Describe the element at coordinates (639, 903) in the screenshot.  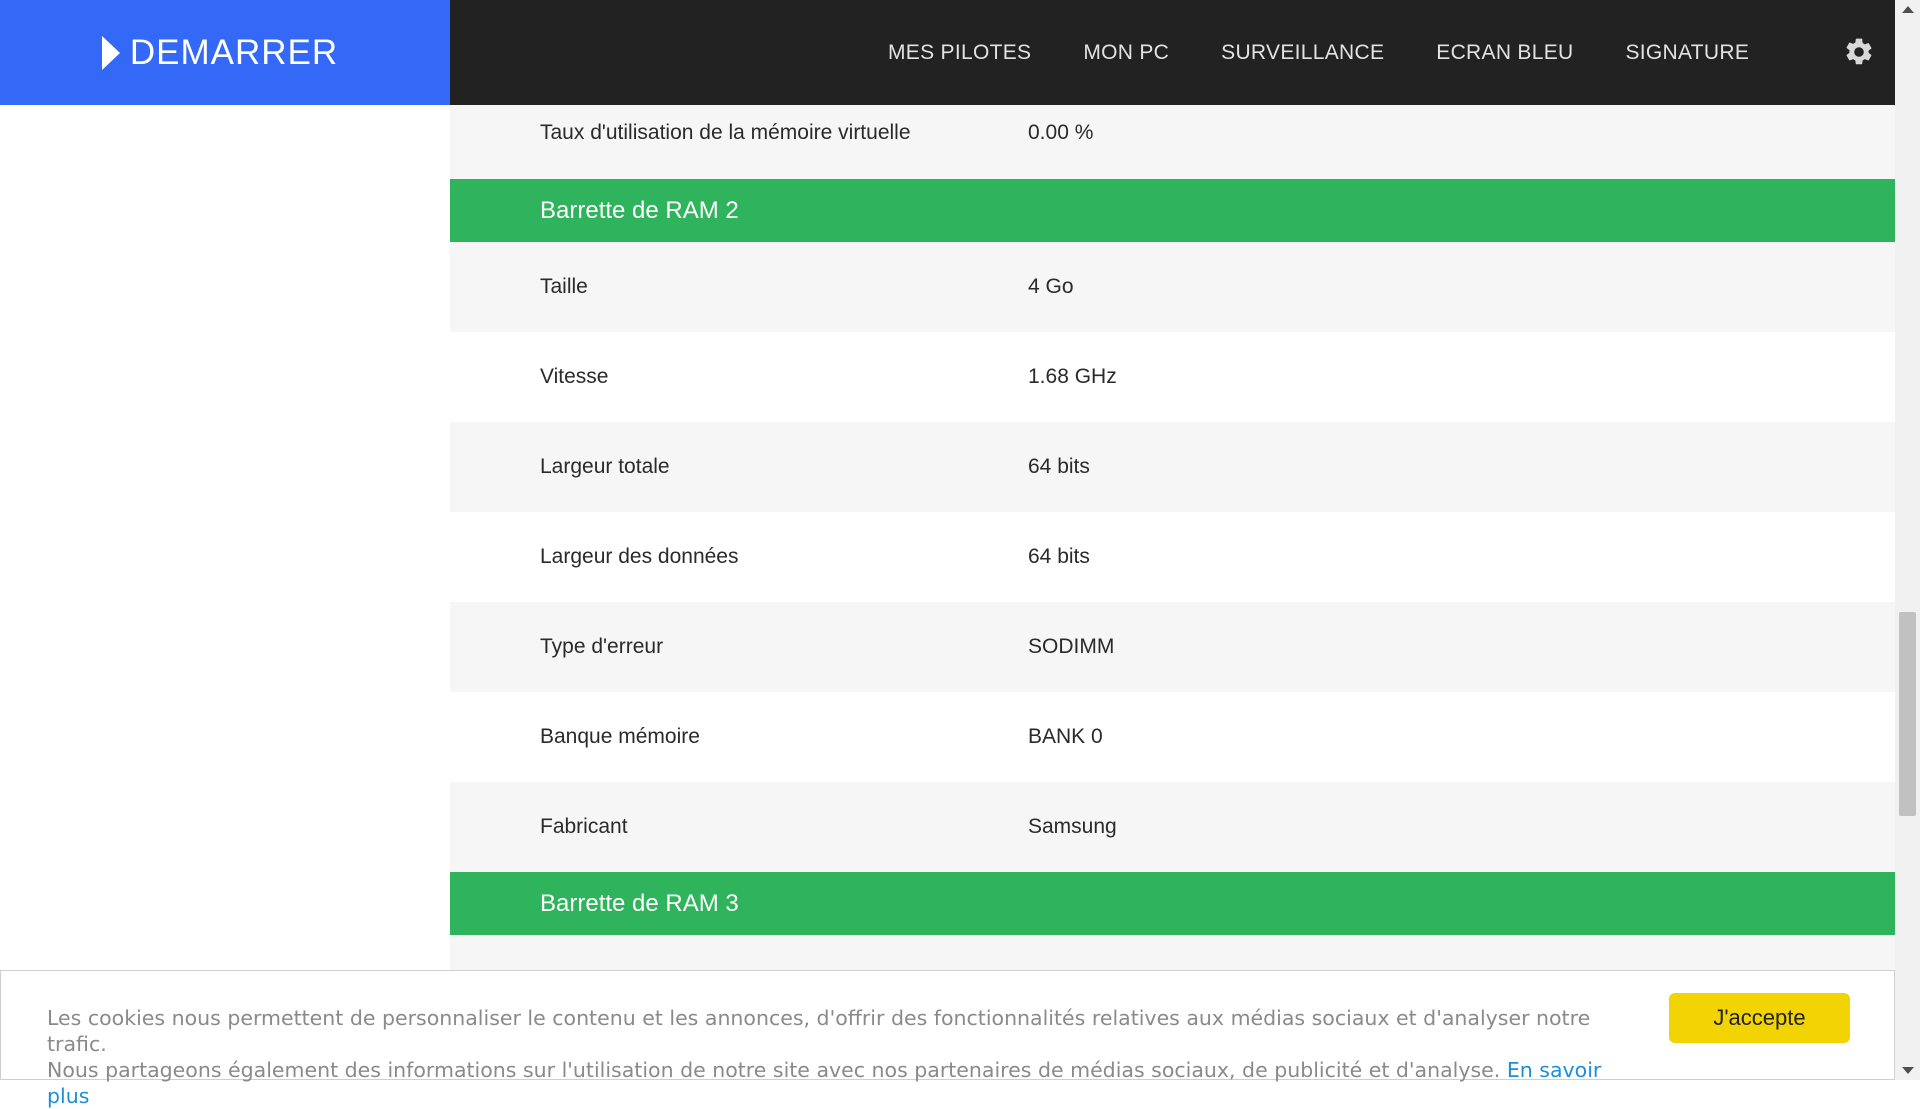
I see `section-title: Barrette de RAM 3` at that location.